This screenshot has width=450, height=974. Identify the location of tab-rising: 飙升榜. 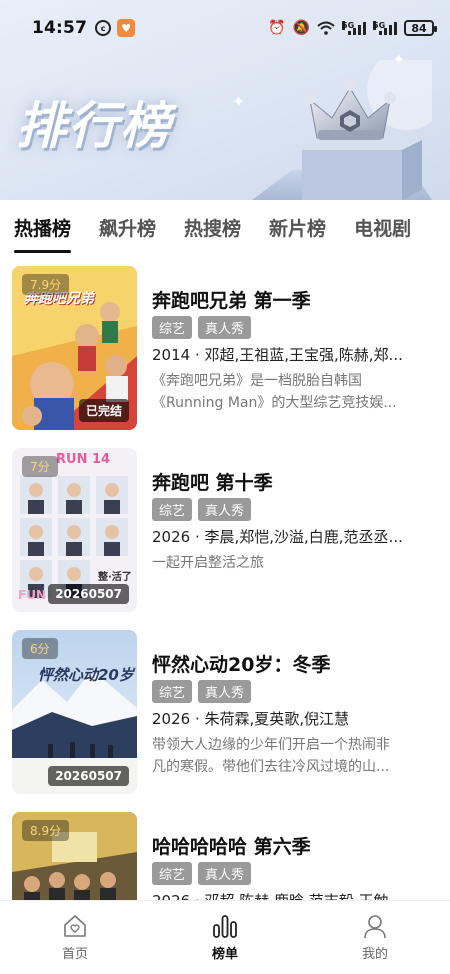
(127, 227).